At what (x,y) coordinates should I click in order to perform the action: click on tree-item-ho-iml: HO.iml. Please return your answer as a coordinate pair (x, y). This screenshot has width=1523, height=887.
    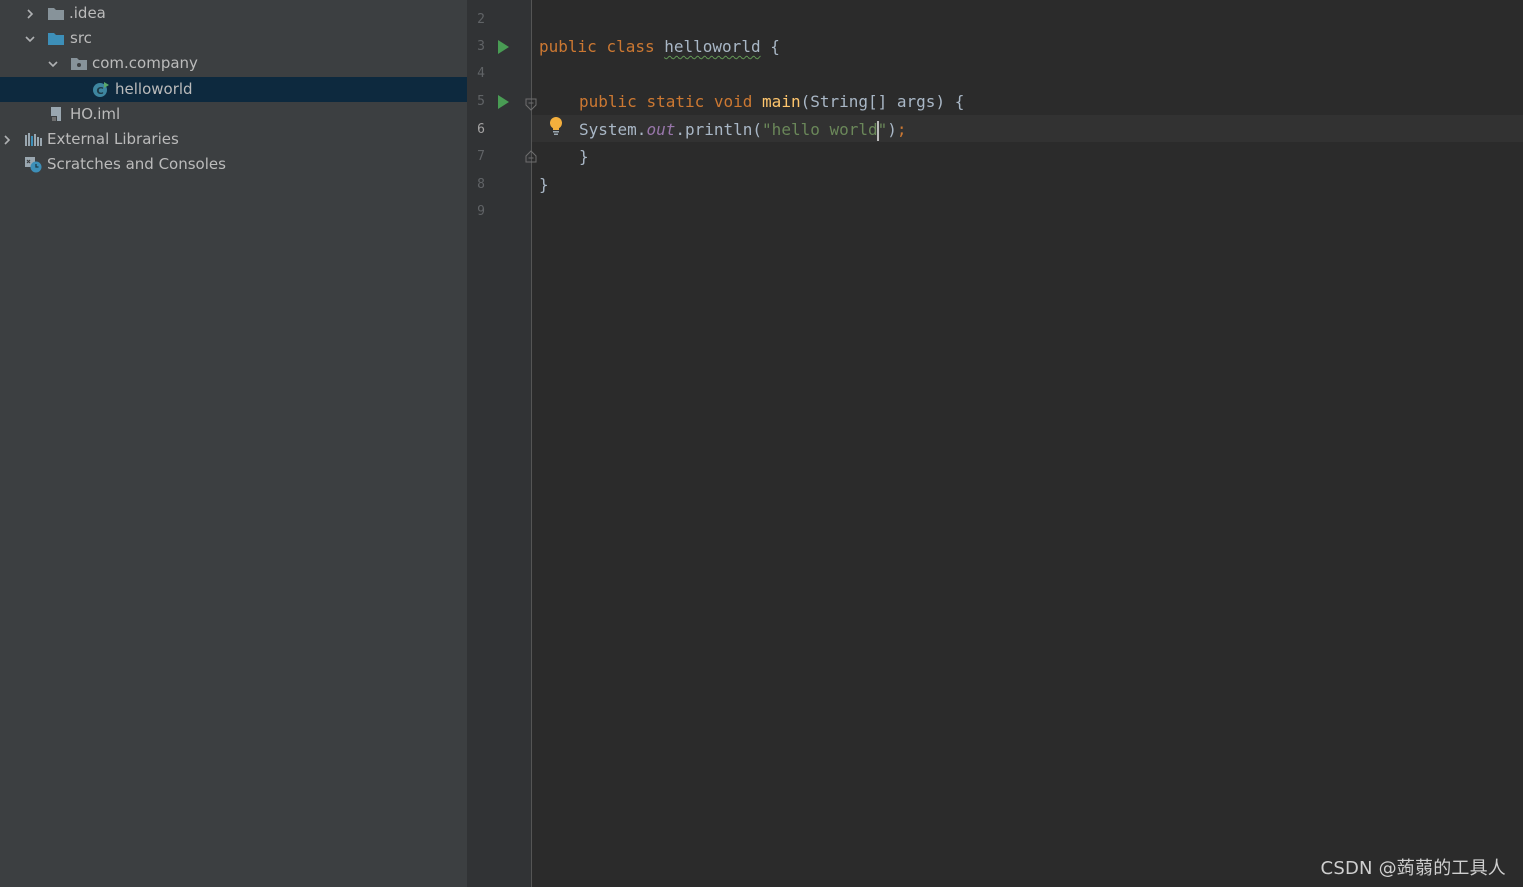
    Looking at the image, I should click on (233, 114).